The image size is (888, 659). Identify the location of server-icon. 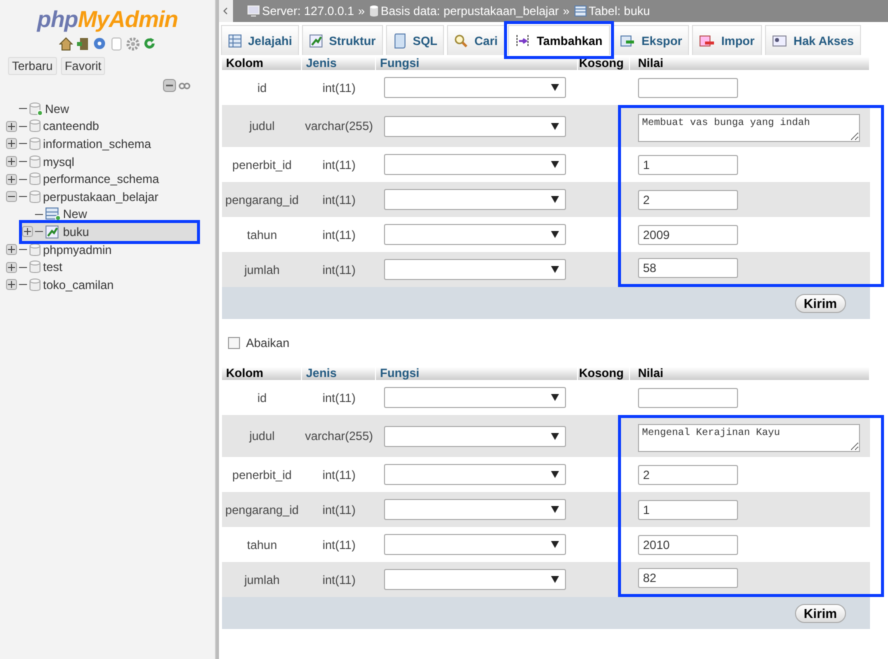
(253, 11).